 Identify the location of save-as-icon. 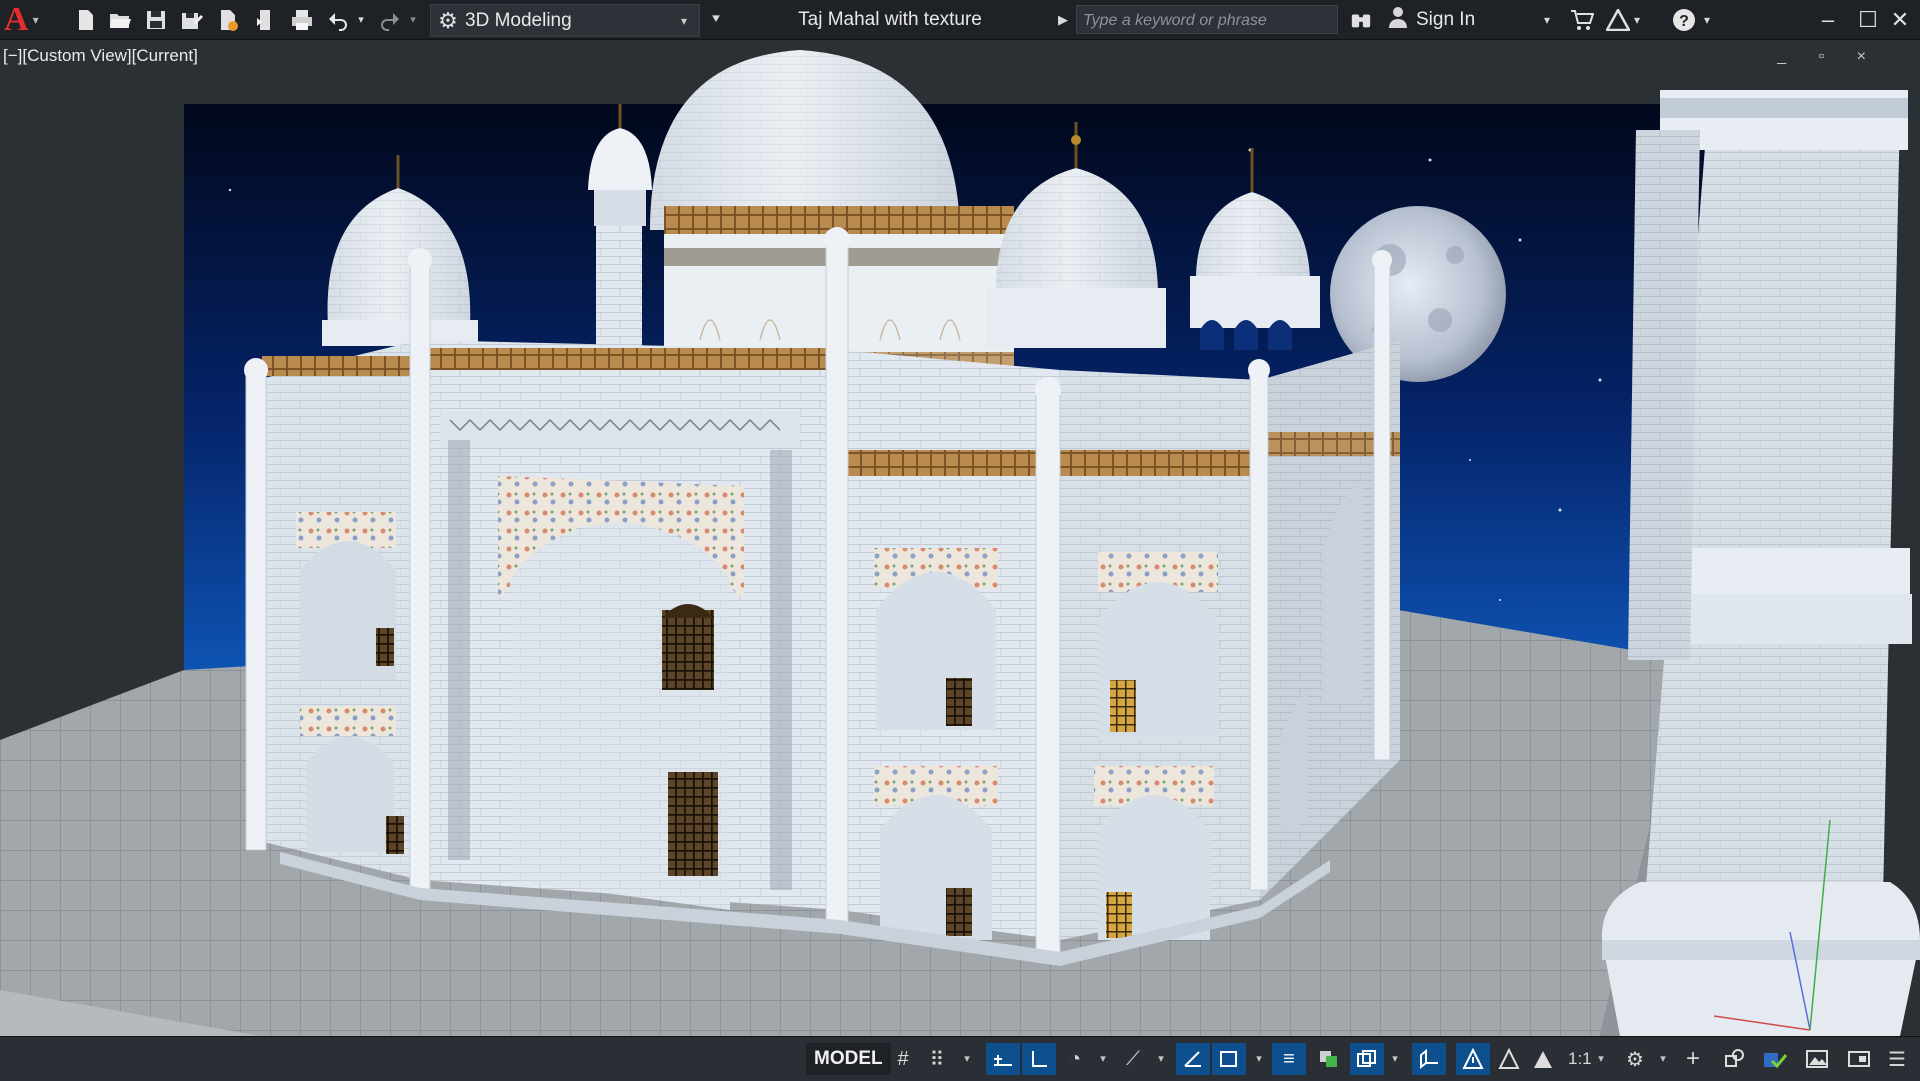
(192, 19).